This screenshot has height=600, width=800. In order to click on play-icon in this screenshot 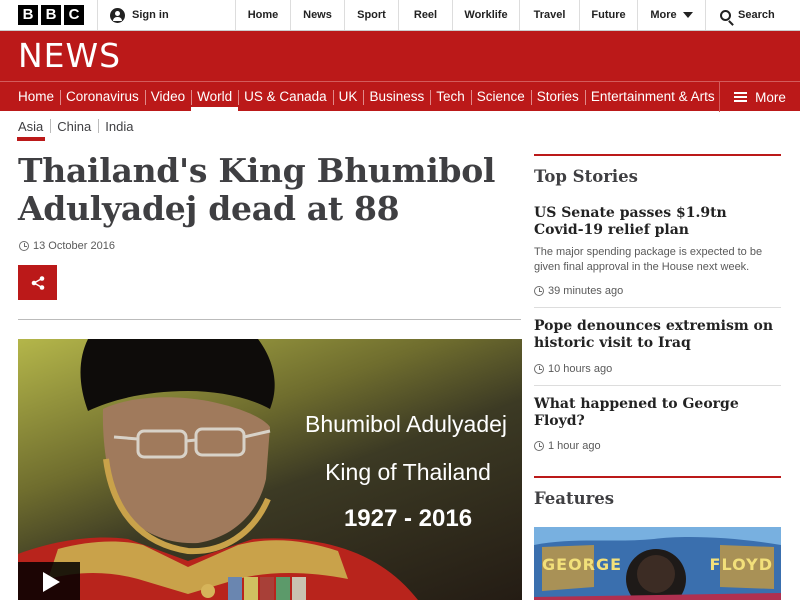, I will do `click(51, 582)`.